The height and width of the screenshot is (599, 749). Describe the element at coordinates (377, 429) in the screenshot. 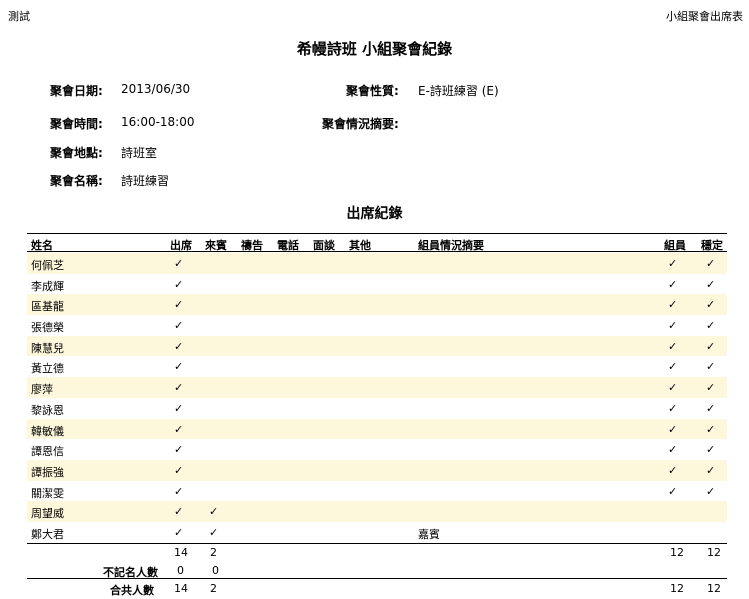

I see `table-row: 韓敏儀 ✓ ✓ ✓` at that location.